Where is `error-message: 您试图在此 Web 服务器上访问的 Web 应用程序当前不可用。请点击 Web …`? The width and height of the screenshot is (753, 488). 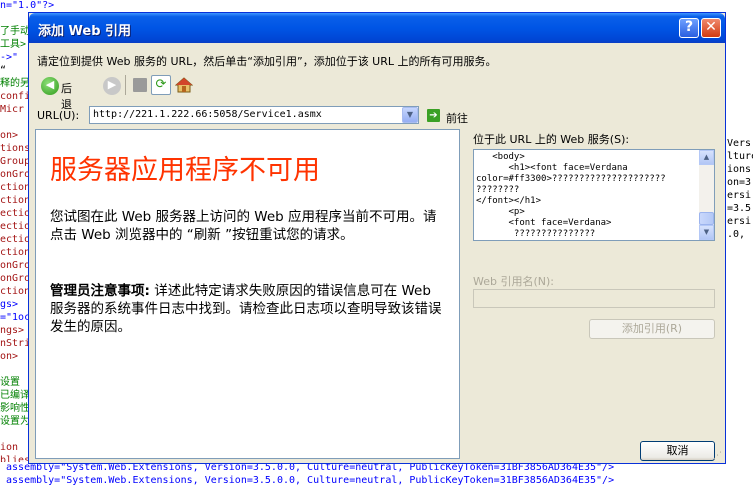
error-message: 您试图在此 Web 服务器上访问的 Web 应用程序当前不可用。请点击 Web … is located at coordinates (243, 226).